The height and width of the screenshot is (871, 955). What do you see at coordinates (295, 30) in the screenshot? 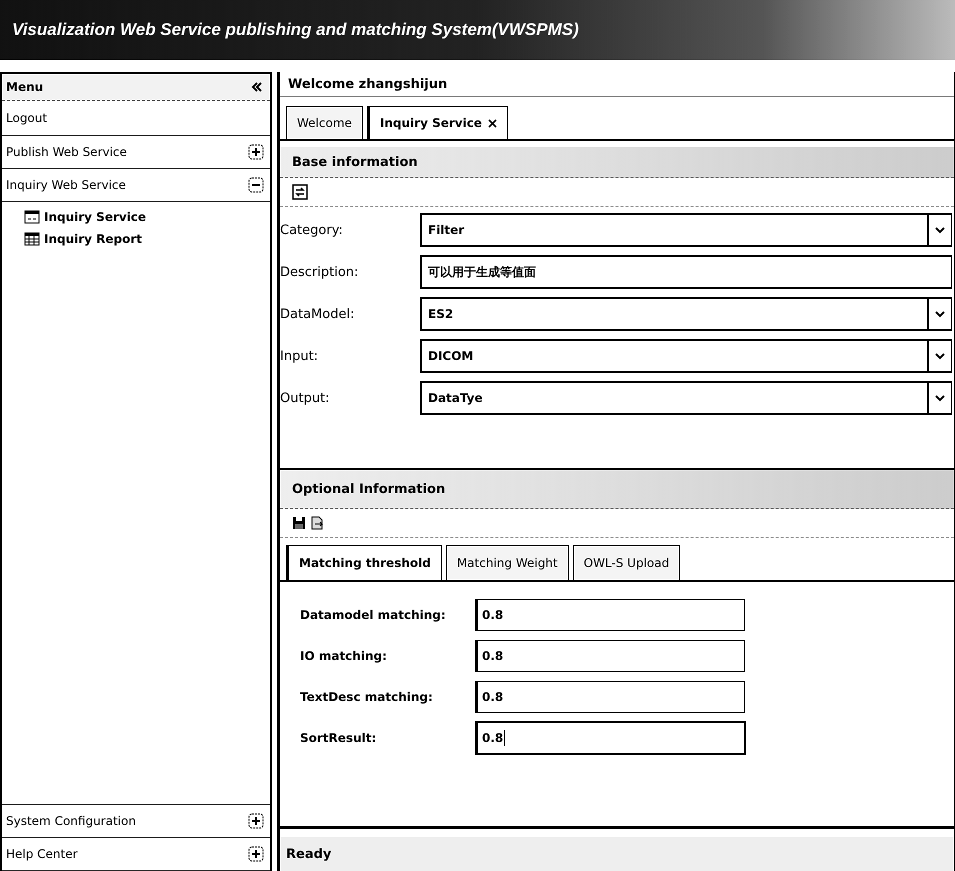
I see `app-title: Visualization Web Service publishing and matching System(VWSPMS)` at bounding box center [295, 30].